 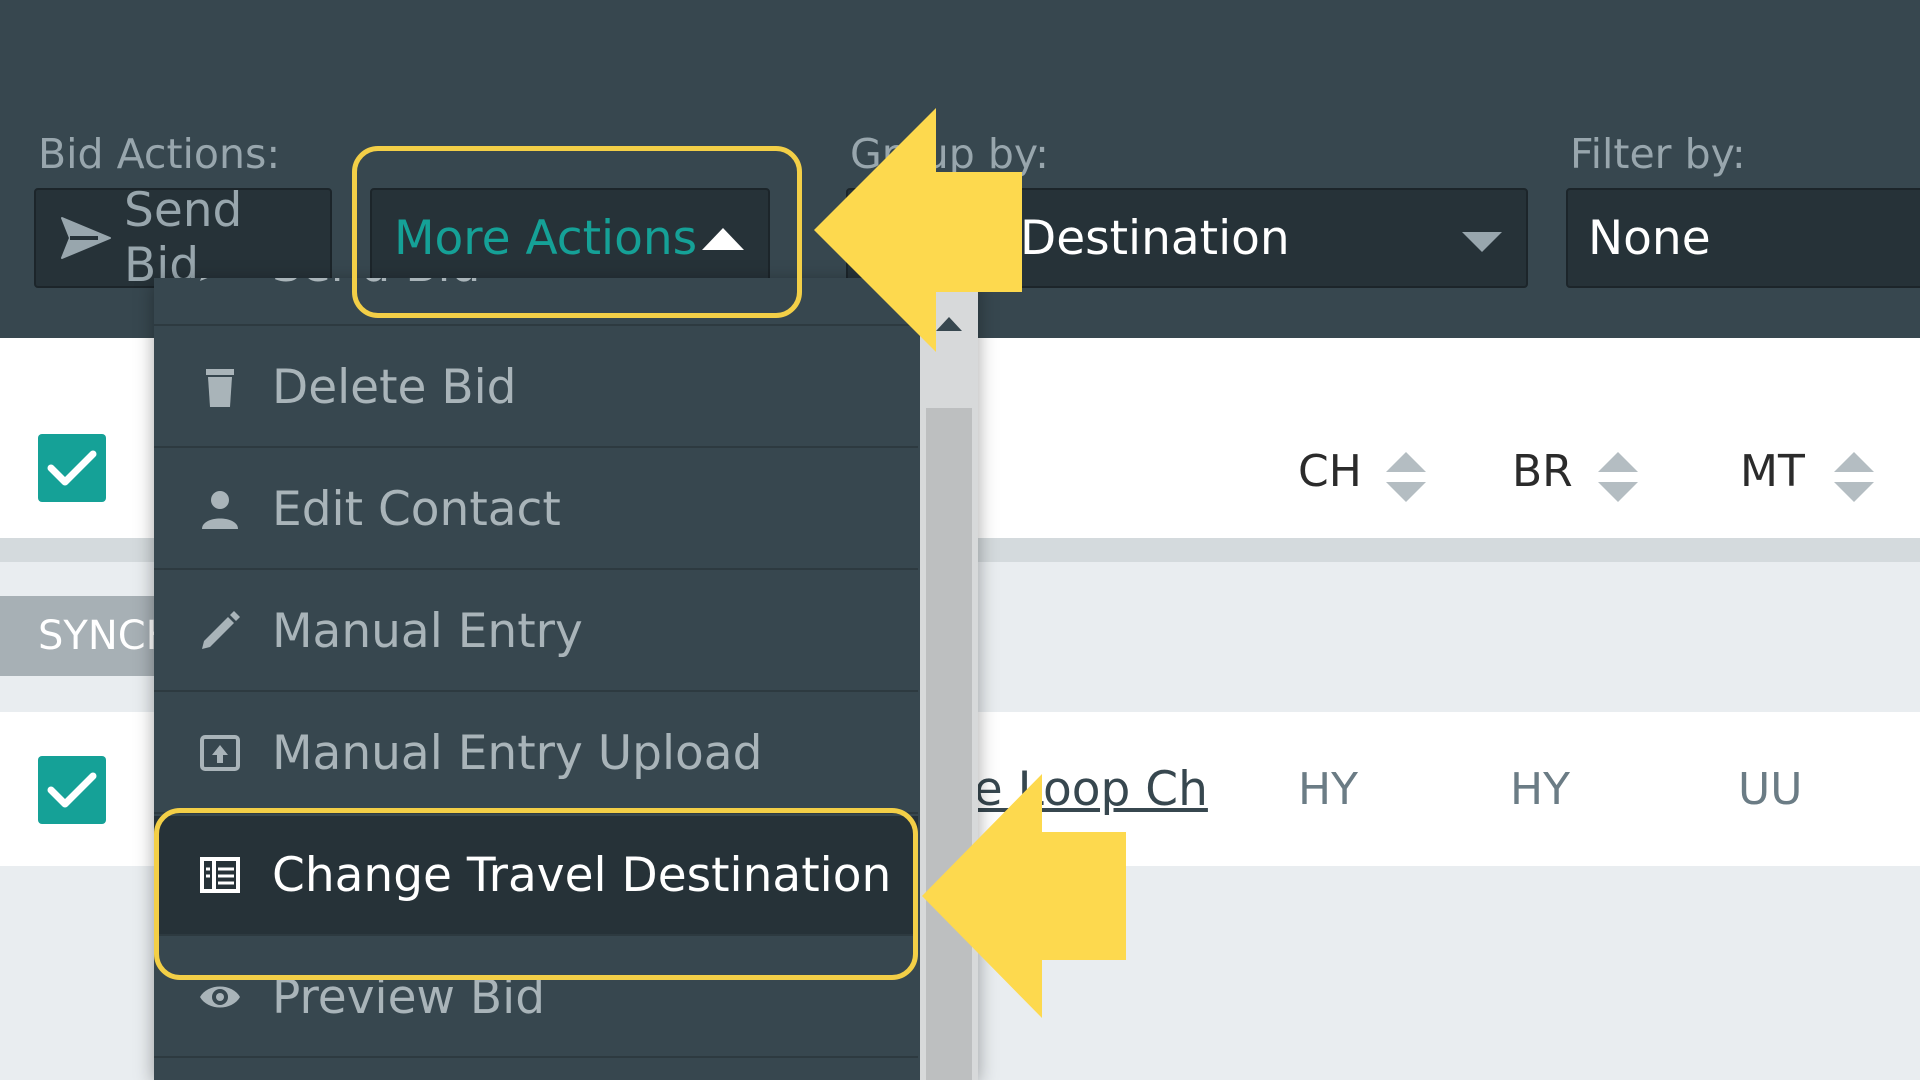 I want to click on cell-ch: HY, so click(x=1328, y=789).